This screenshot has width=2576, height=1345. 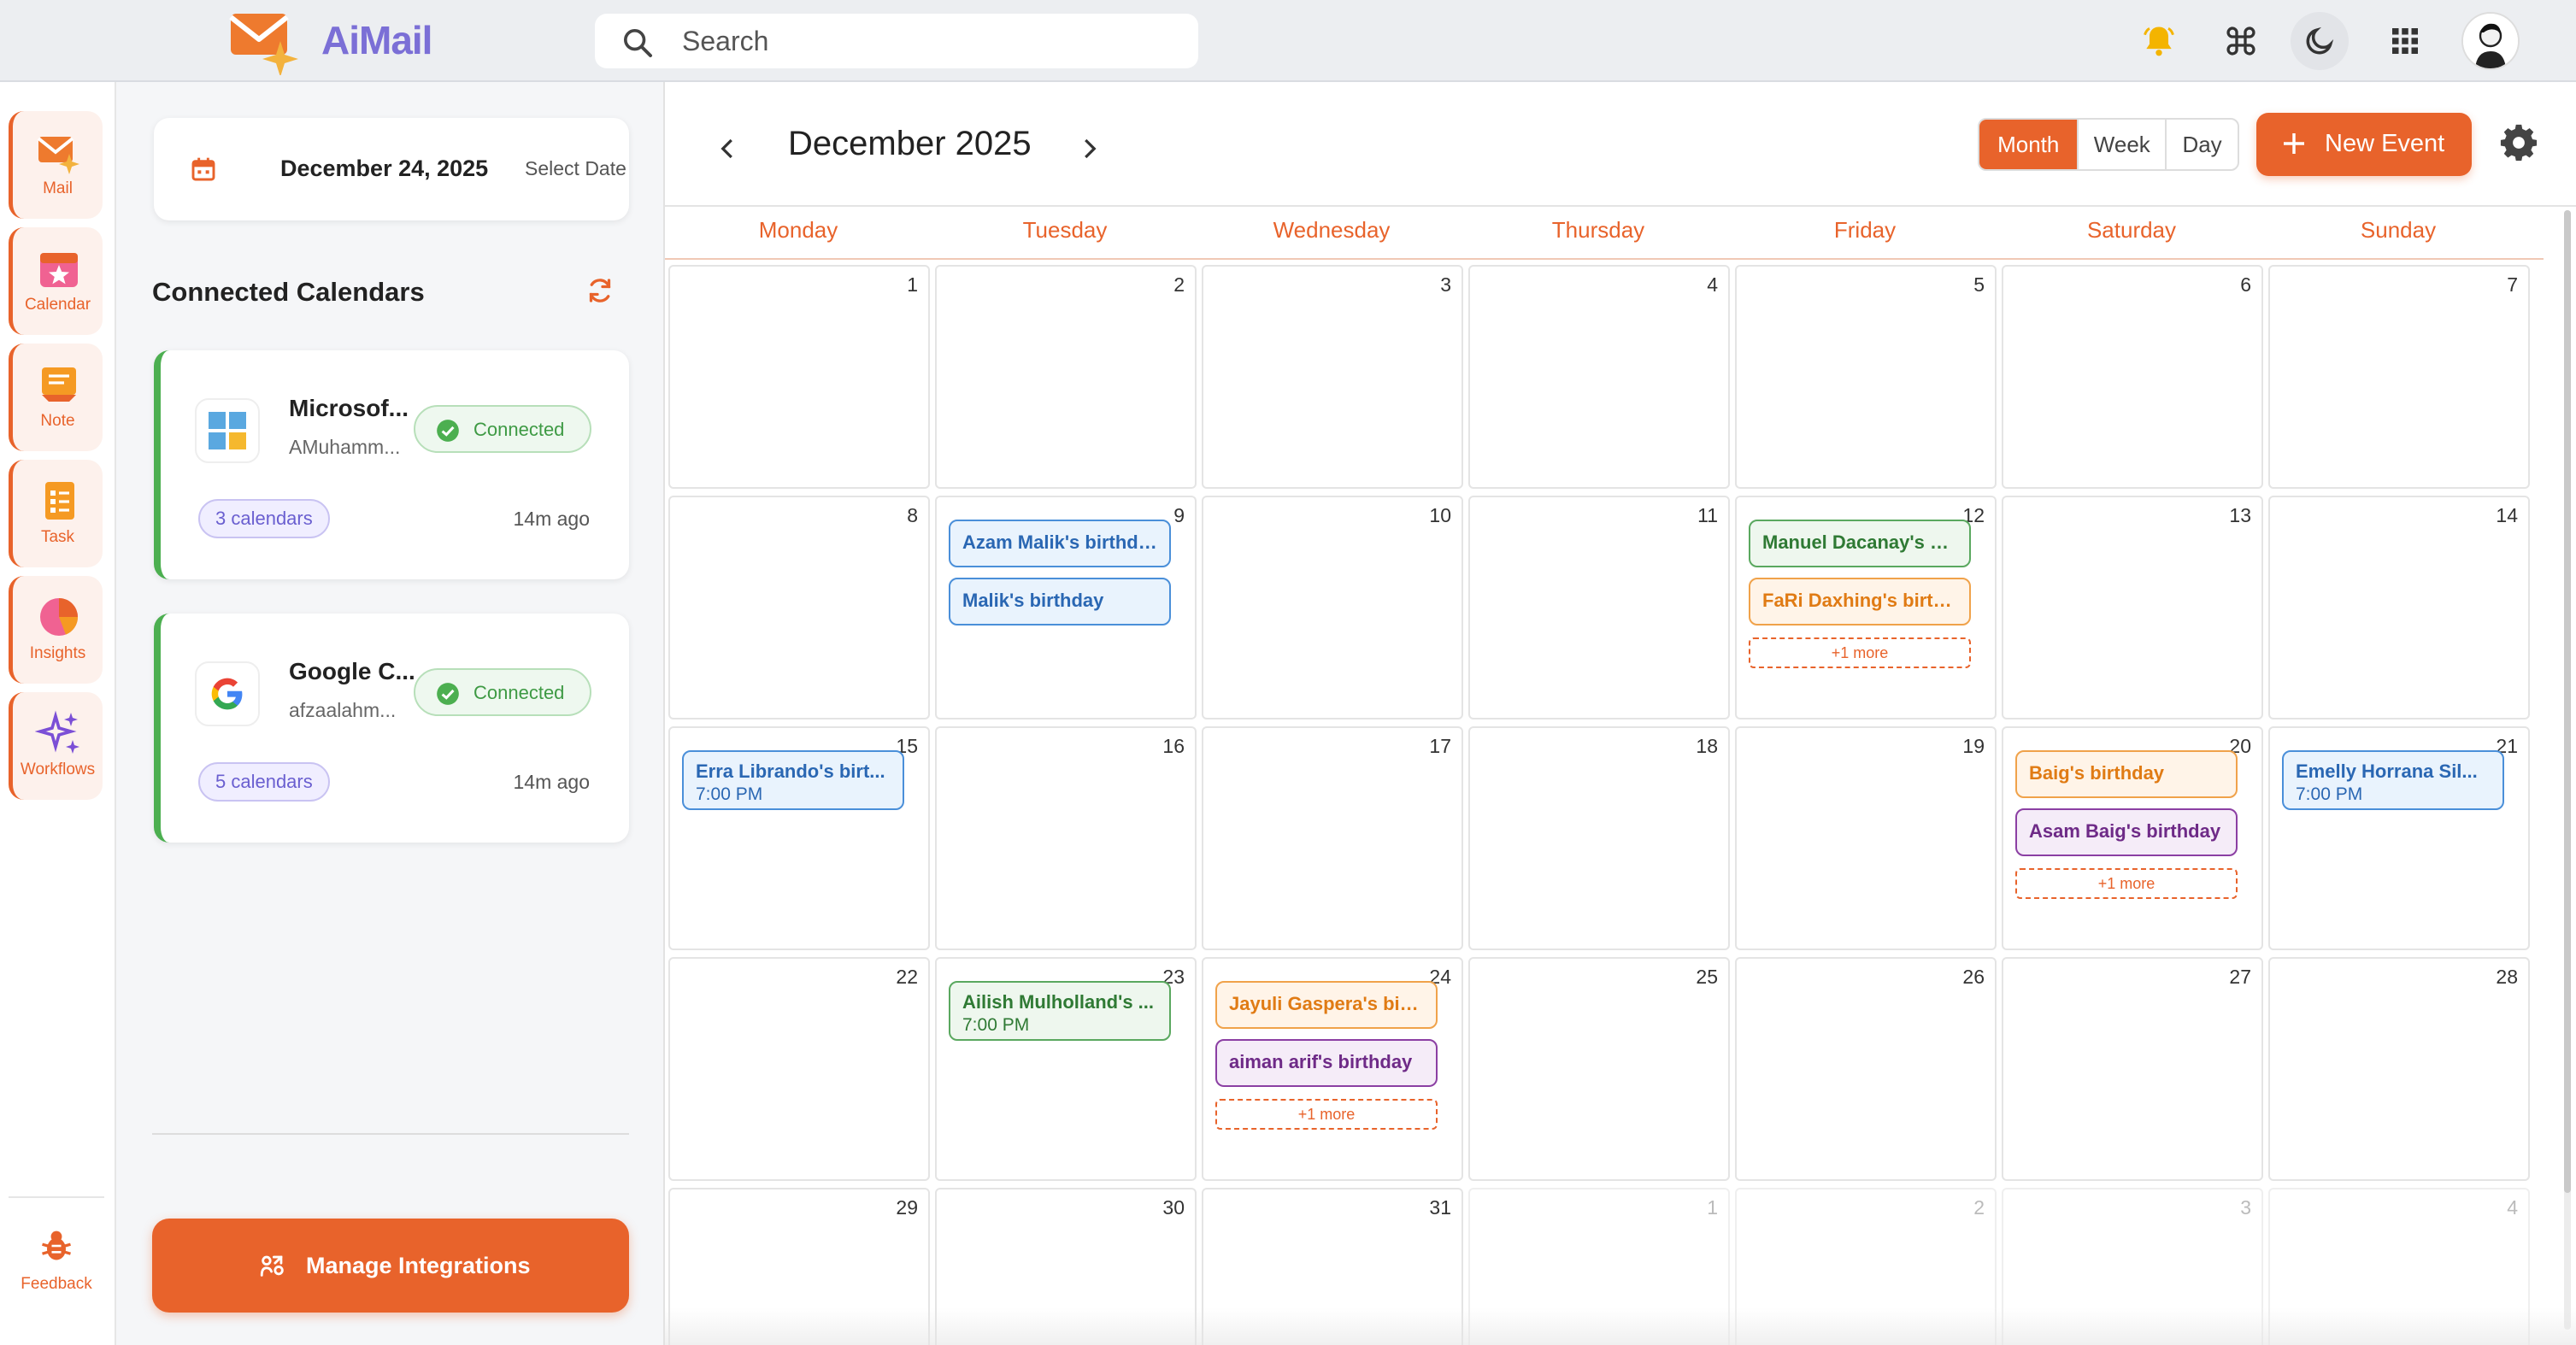 What do you see at coordinates (2490, 41) in the screenshot?
I see `user-avatar` at bounding box center [2490, 41].